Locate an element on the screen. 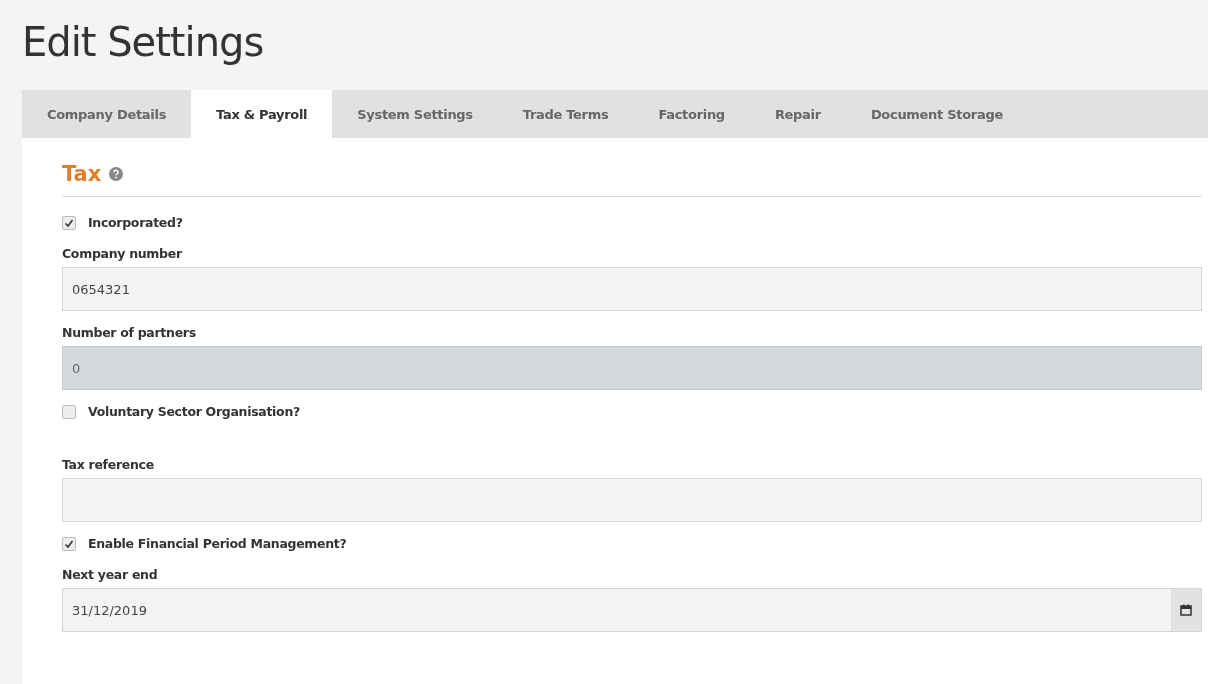 Image resolution: width=1208 pixels, height=684 pixels. input-field: 0654321 is located at coordinates (632, 289).